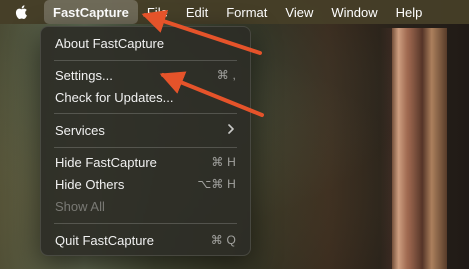 This screenshot has width=469, height=269. Describe the element at coordinates (197, 12) in the screenshot. I see `menubar-item-edit: Edit` at that location.